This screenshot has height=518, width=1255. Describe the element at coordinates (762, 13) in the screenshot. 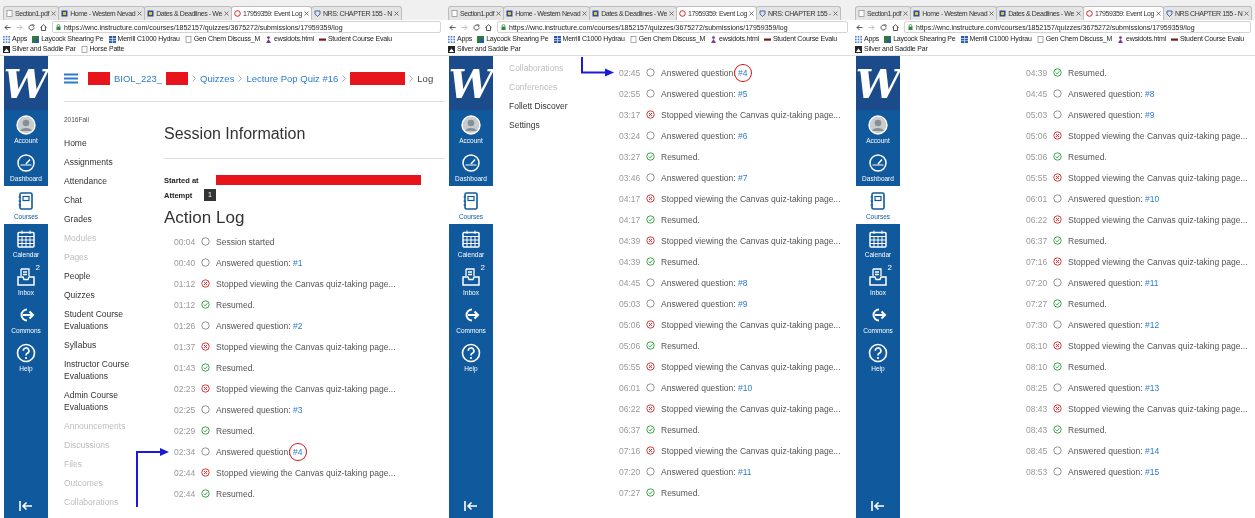

I see `shield-icon` at that location.